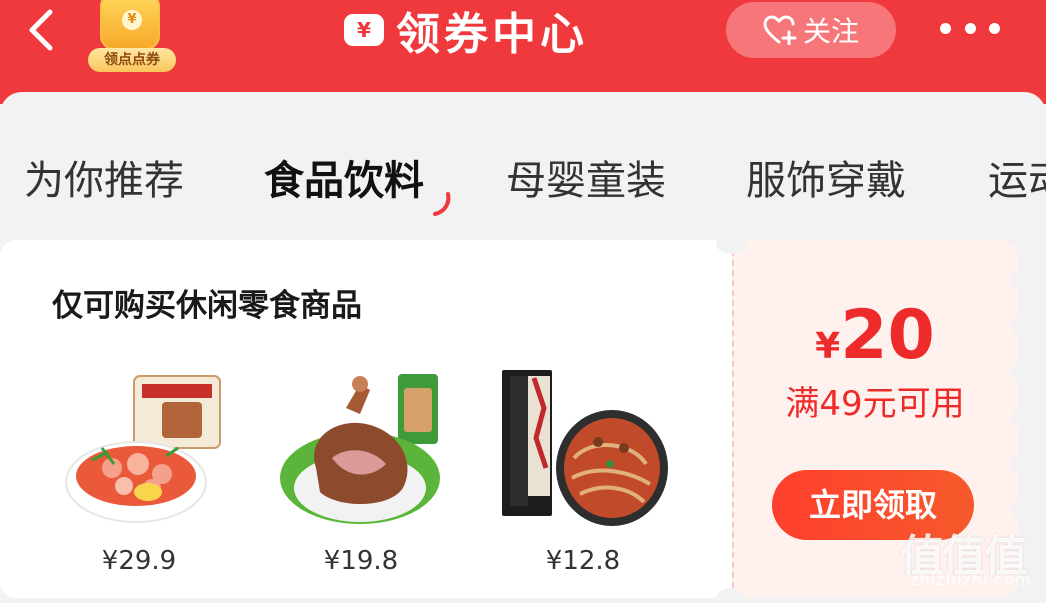 The width and height of the screenshot is (1046, 603). Describe the element at coordinates (971, 579) in the screenshot. I see `watermark-text: zhizhizhi.com` at that location.